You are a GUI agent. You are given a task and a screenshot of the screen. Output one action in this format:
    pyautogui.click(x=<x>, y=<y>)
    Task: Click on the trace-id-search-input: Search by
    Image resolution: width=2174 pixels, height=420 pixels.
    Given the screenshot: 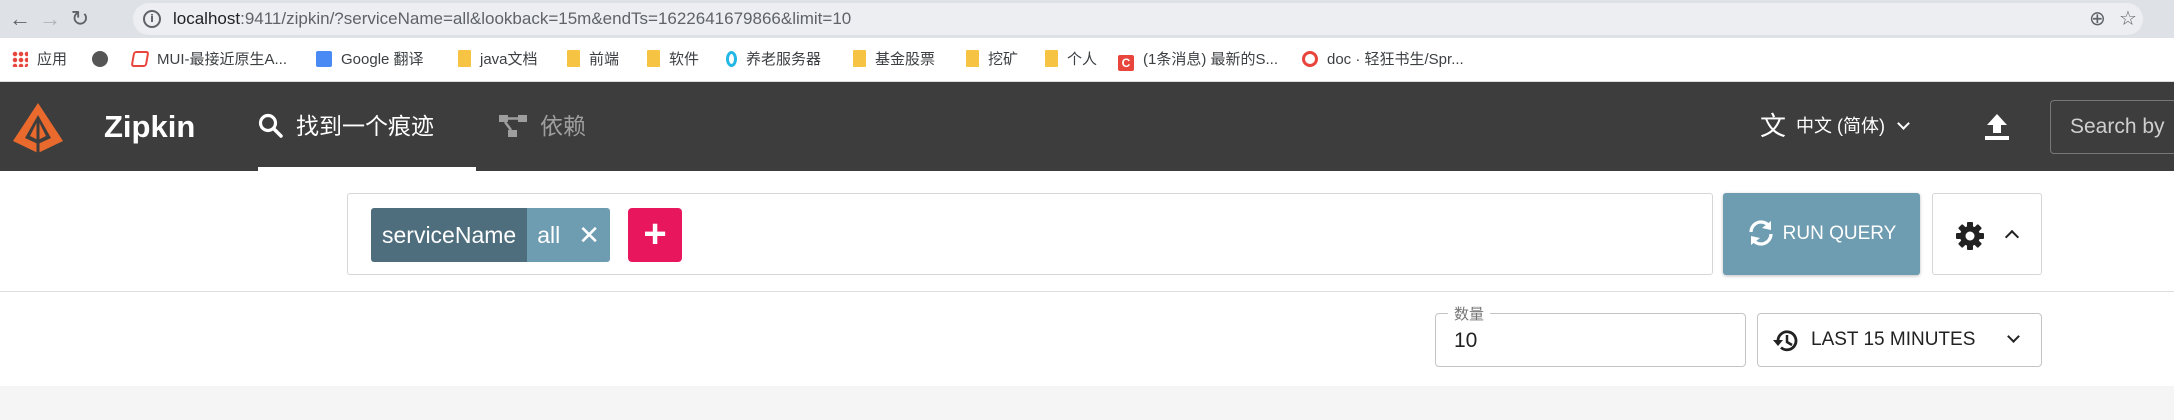 What is the action you would take?
    pyautogui.click(x=2112, y=127)
    